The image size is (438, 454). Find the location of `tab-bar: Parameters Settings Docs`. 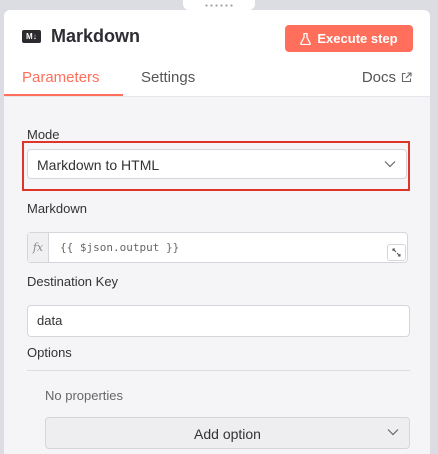

tab-bar: Parameters Settings Docs is located at coordinates (217, 80).